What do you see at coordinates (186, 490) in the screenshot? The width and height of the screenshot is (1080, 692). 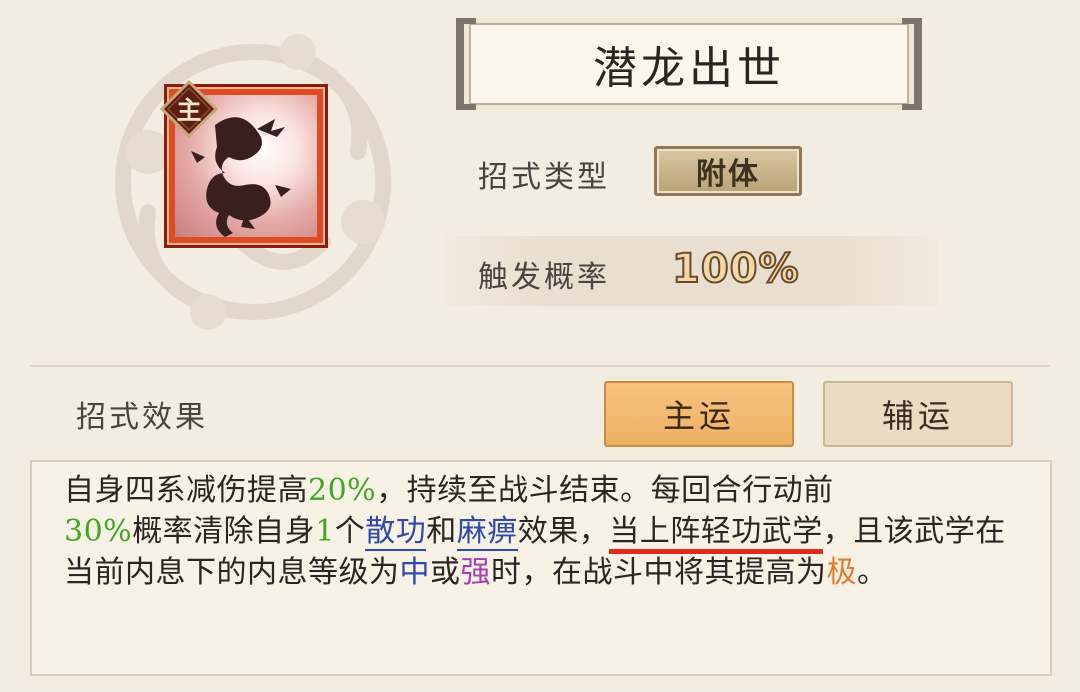 I see `effect-text-segment: 自身四系减伤提高` at bounding box center [186, 490].